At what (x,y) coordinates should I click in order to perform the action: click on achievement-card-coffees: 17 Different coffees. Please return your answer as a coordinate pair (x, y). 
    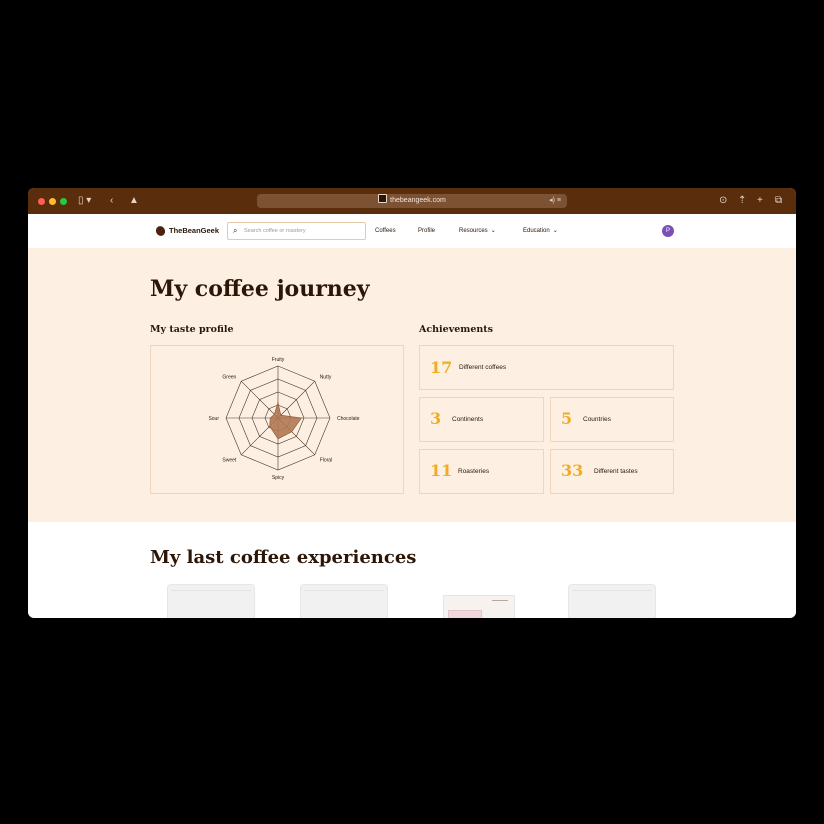
    Looking at the image, I should click on (546, 367).